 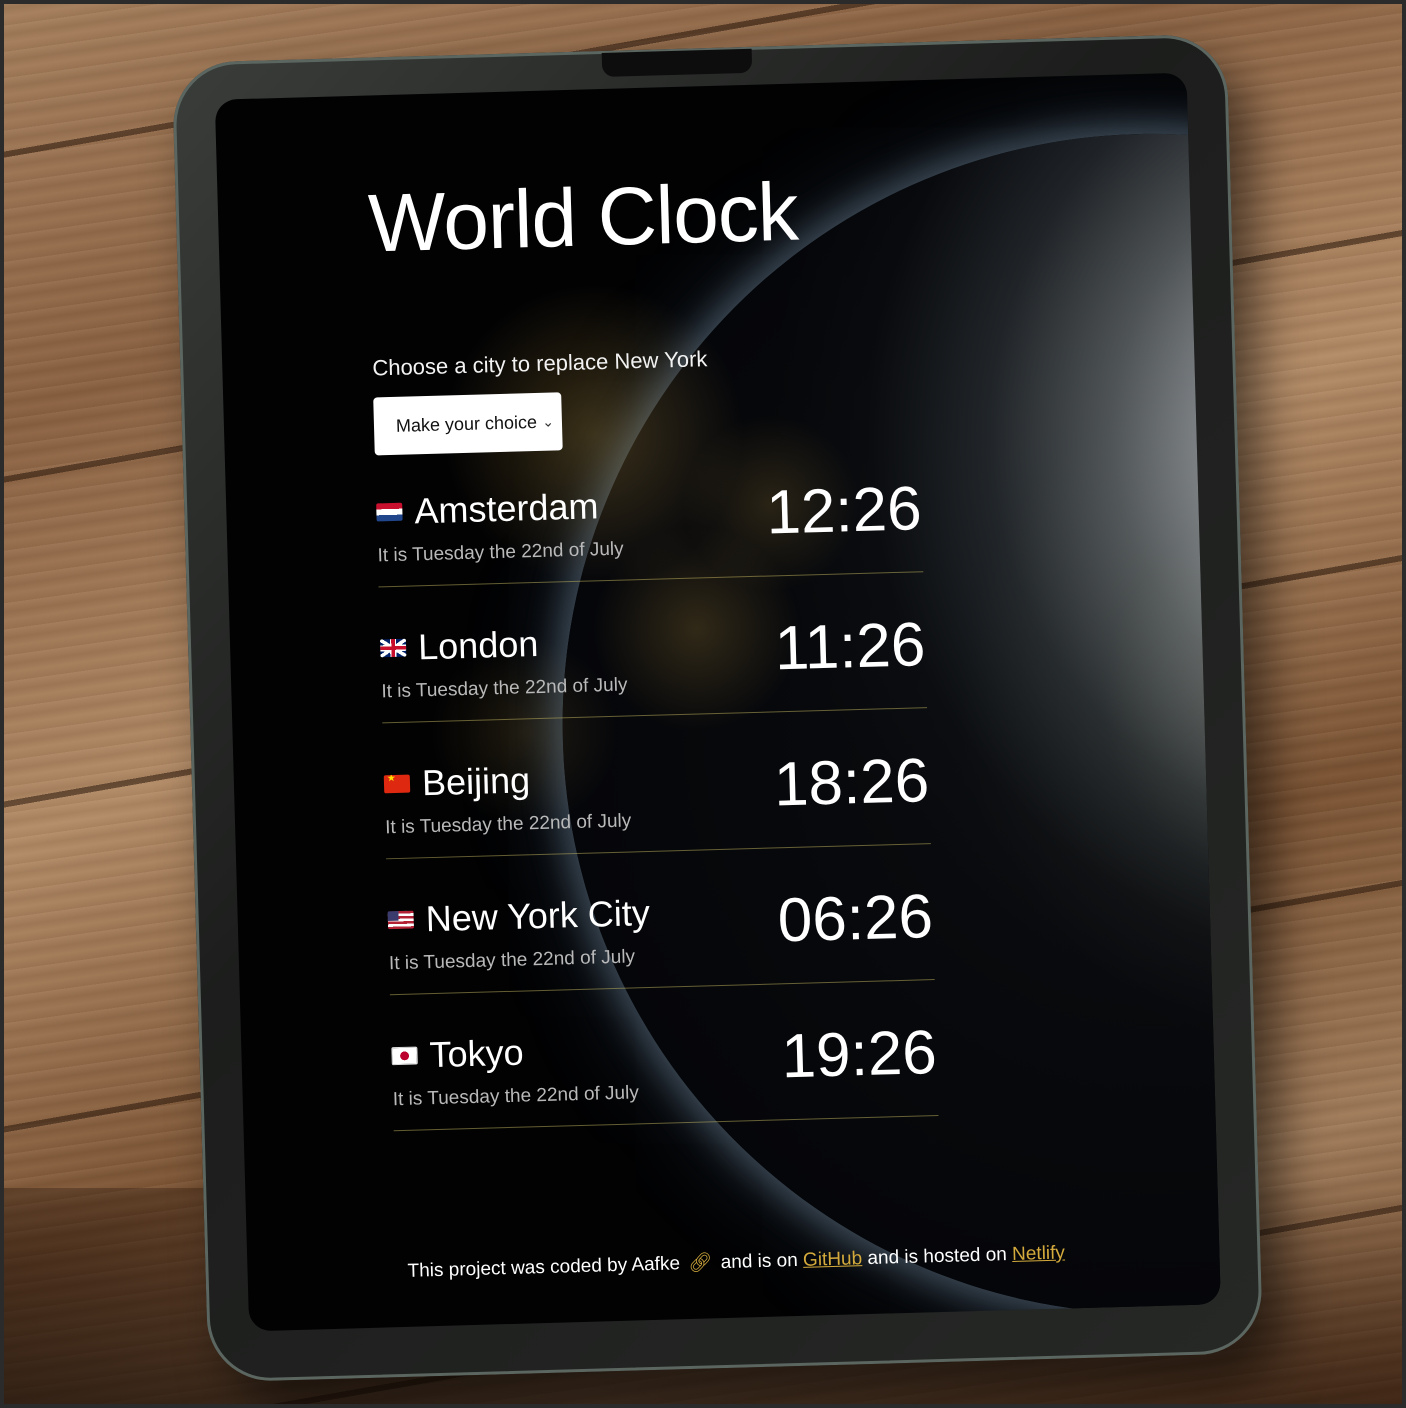 What do you see at coordinates (397, 784) in the screenshot?
I see `flag-china-icon` at bounding box center [397, 784].